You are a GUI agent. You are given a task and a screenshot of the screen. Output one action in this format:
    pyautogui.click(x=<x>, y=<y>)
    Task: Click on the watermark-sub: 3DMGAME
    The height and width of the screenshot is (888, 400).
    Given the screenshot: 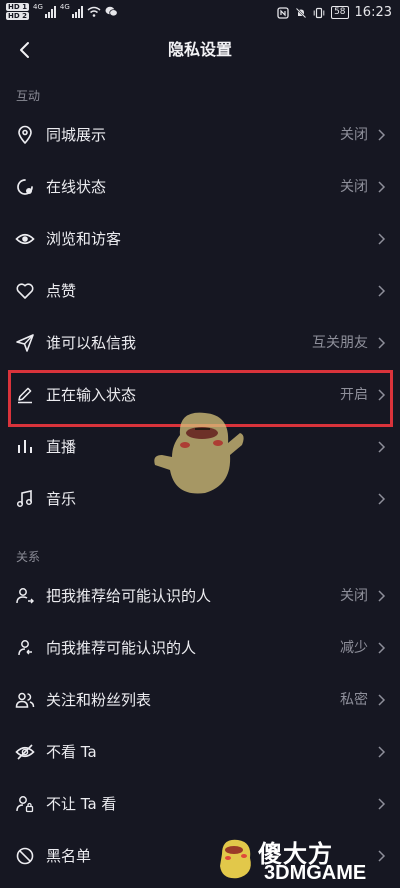 What is the action you would take?
    pyautogui.click(x=315, y=873)
    